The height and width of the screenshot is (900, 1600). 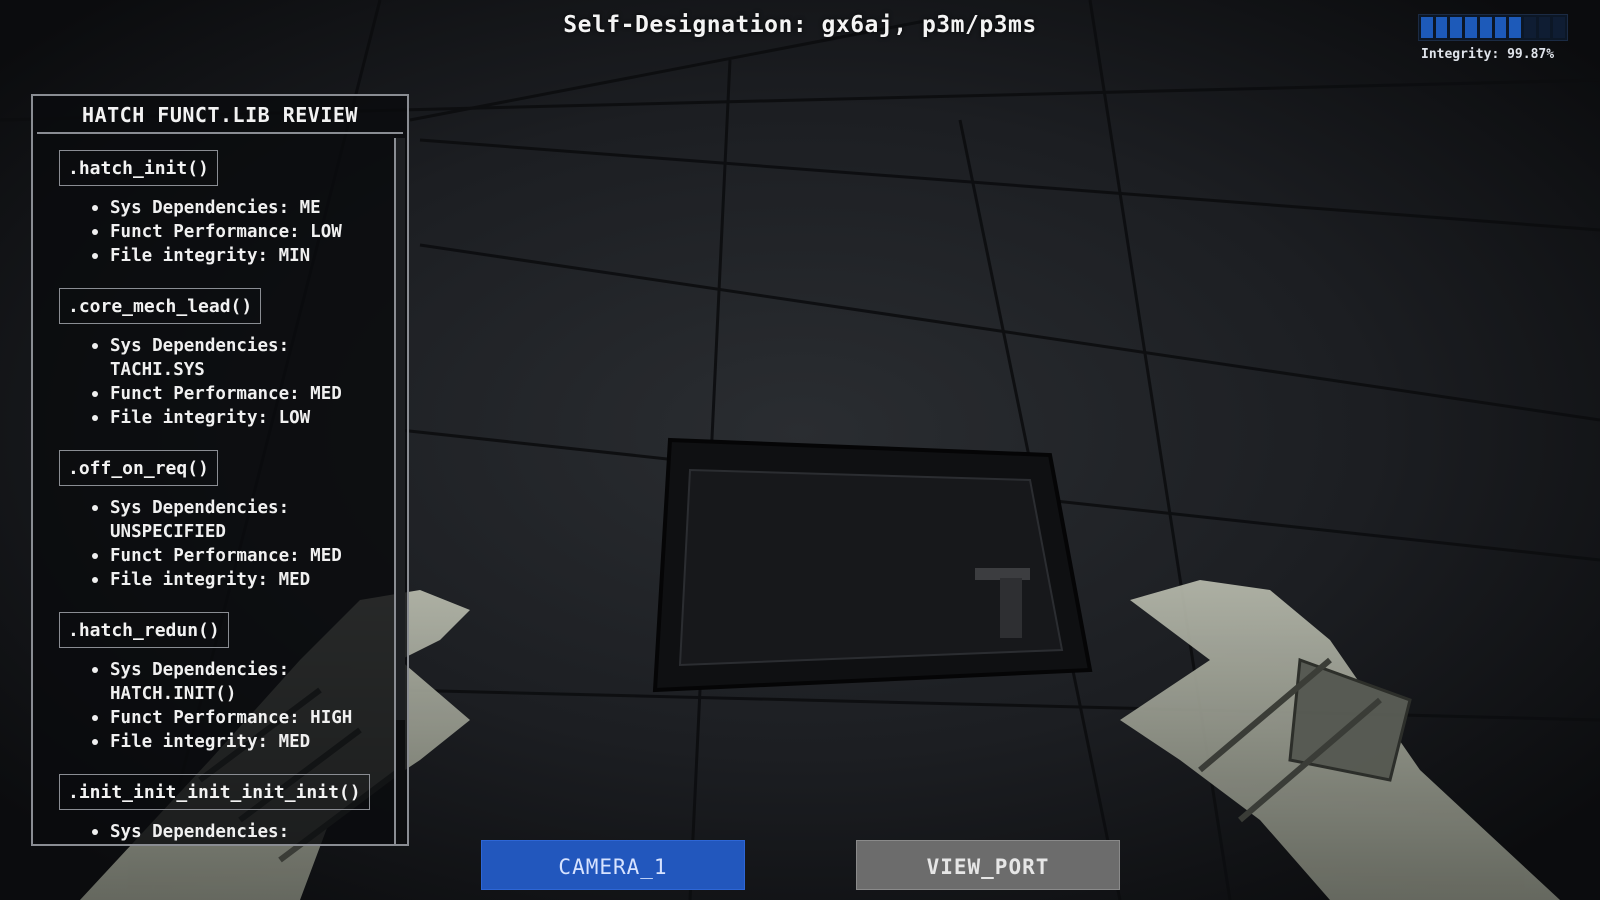 I want to click on function-name: .init_init_init_init_init(), so click(x=214, y=792).